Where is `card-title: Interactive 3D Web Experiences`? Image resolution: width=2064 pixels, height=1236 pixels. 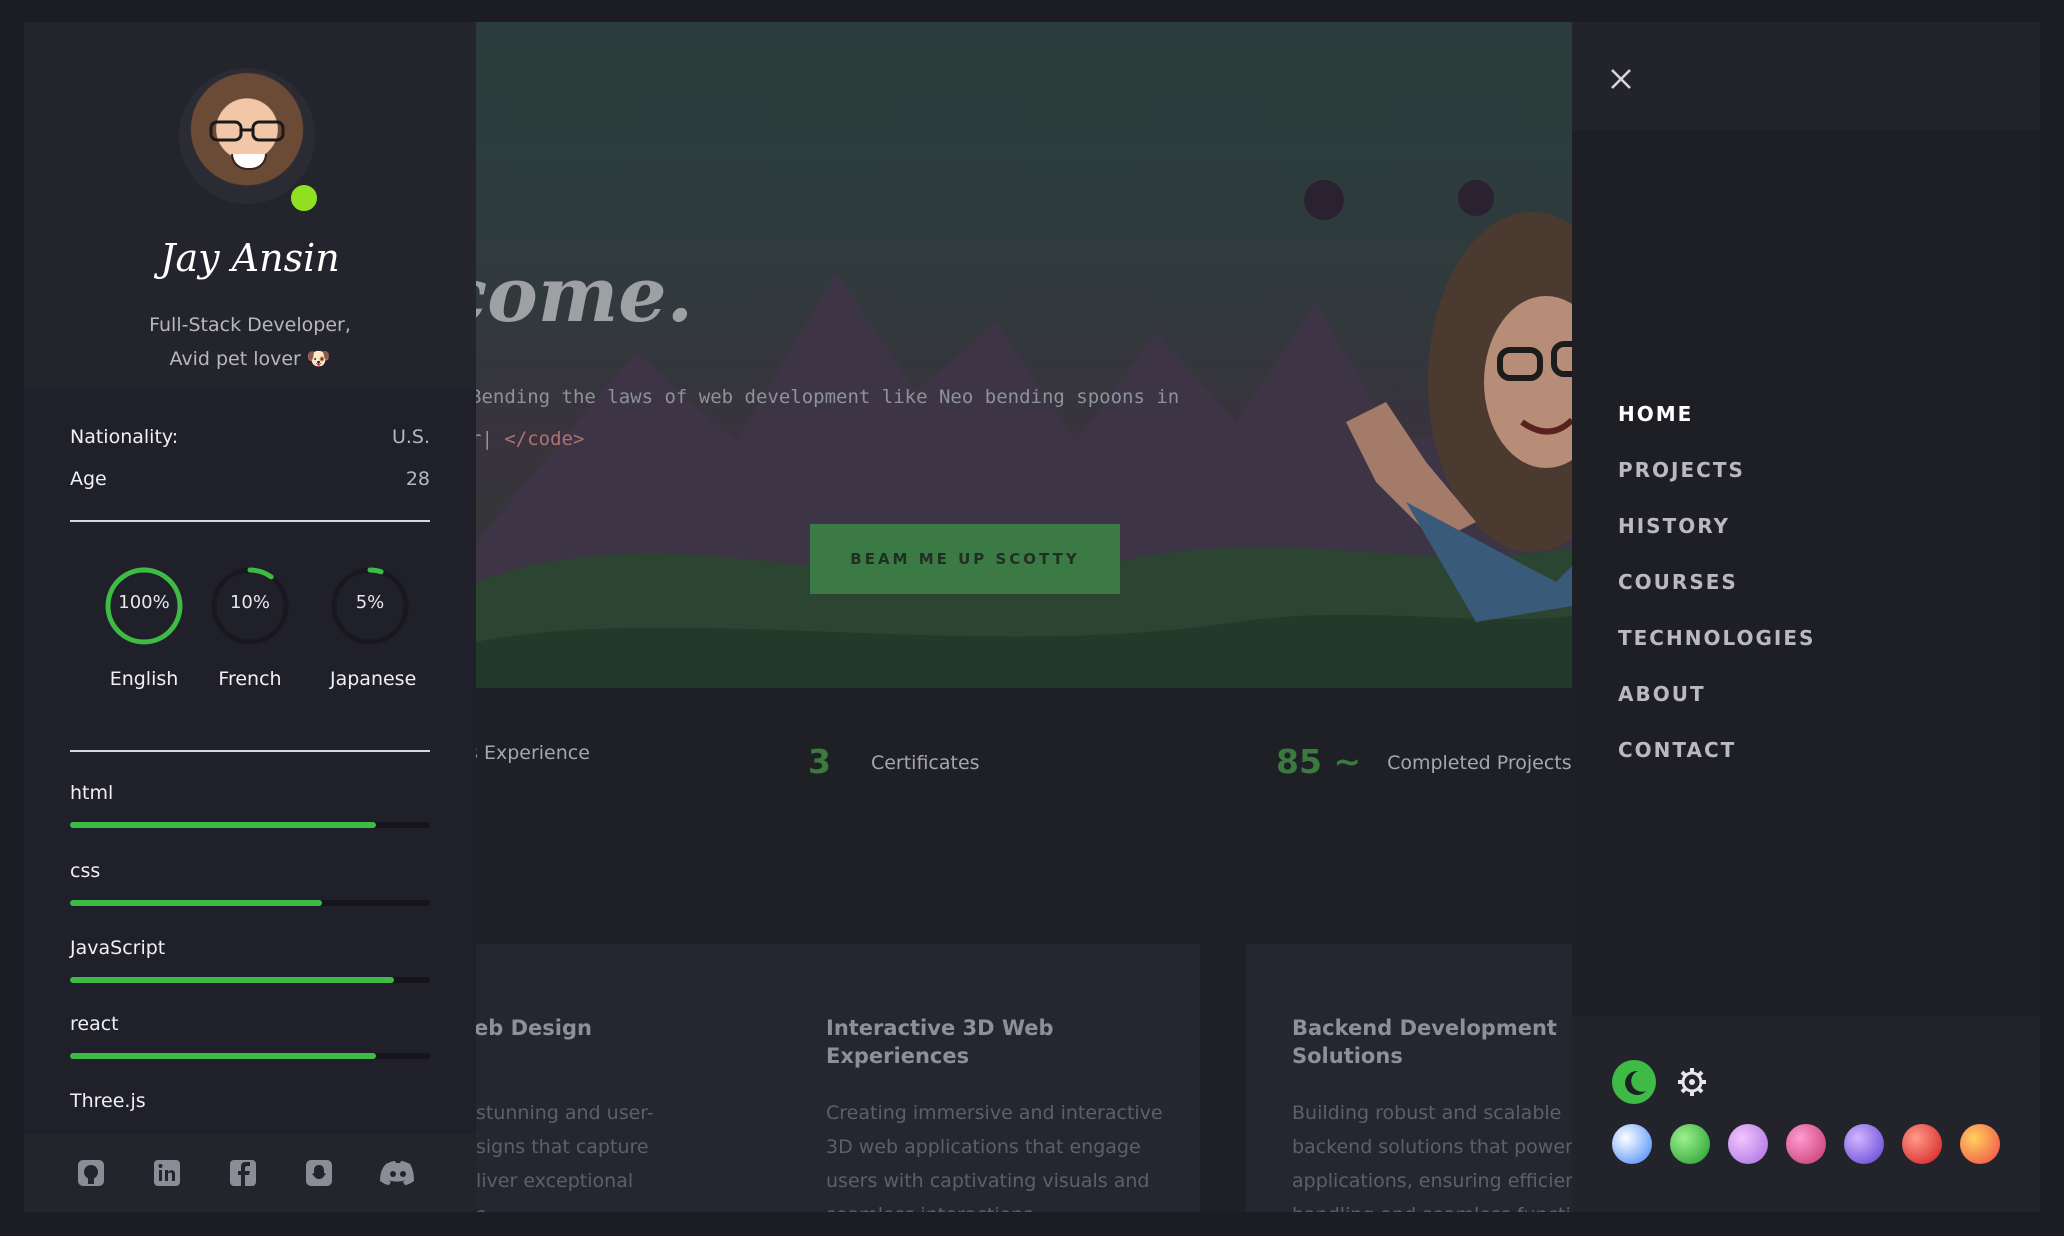
card-title: Interactive 3D Web Experiences is located at coordinates (940, 1042).